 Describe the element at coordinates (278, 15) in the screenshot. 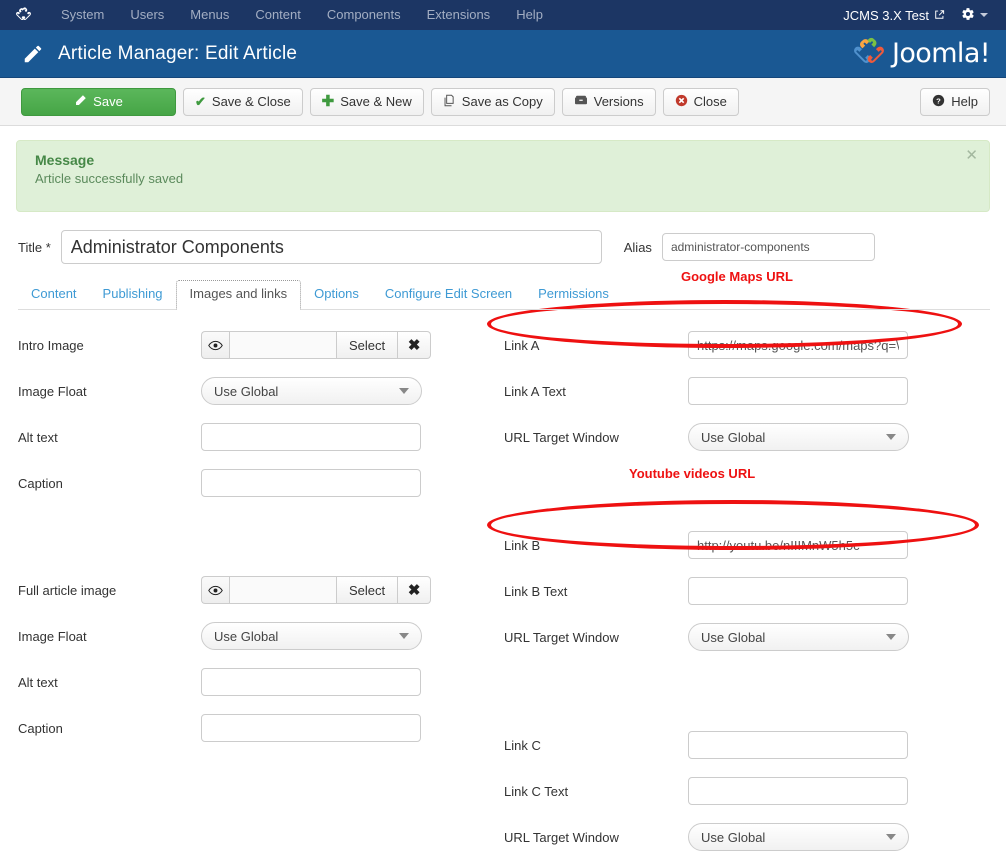

I see `menu-item-content: Content` at that location.